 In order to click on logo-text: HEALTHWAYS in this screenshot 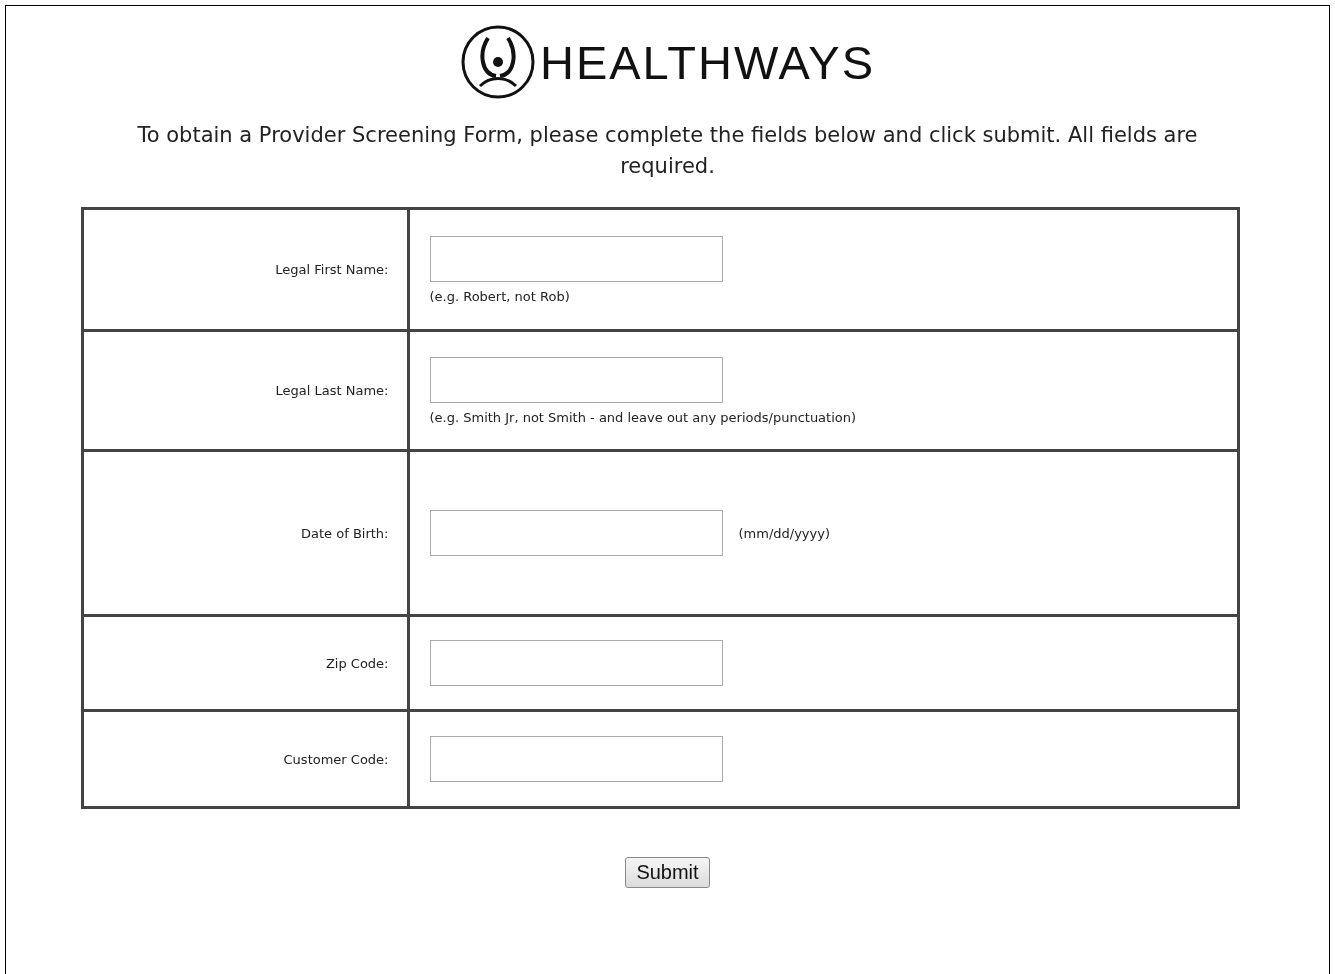, I will do `click(707, 62)`.